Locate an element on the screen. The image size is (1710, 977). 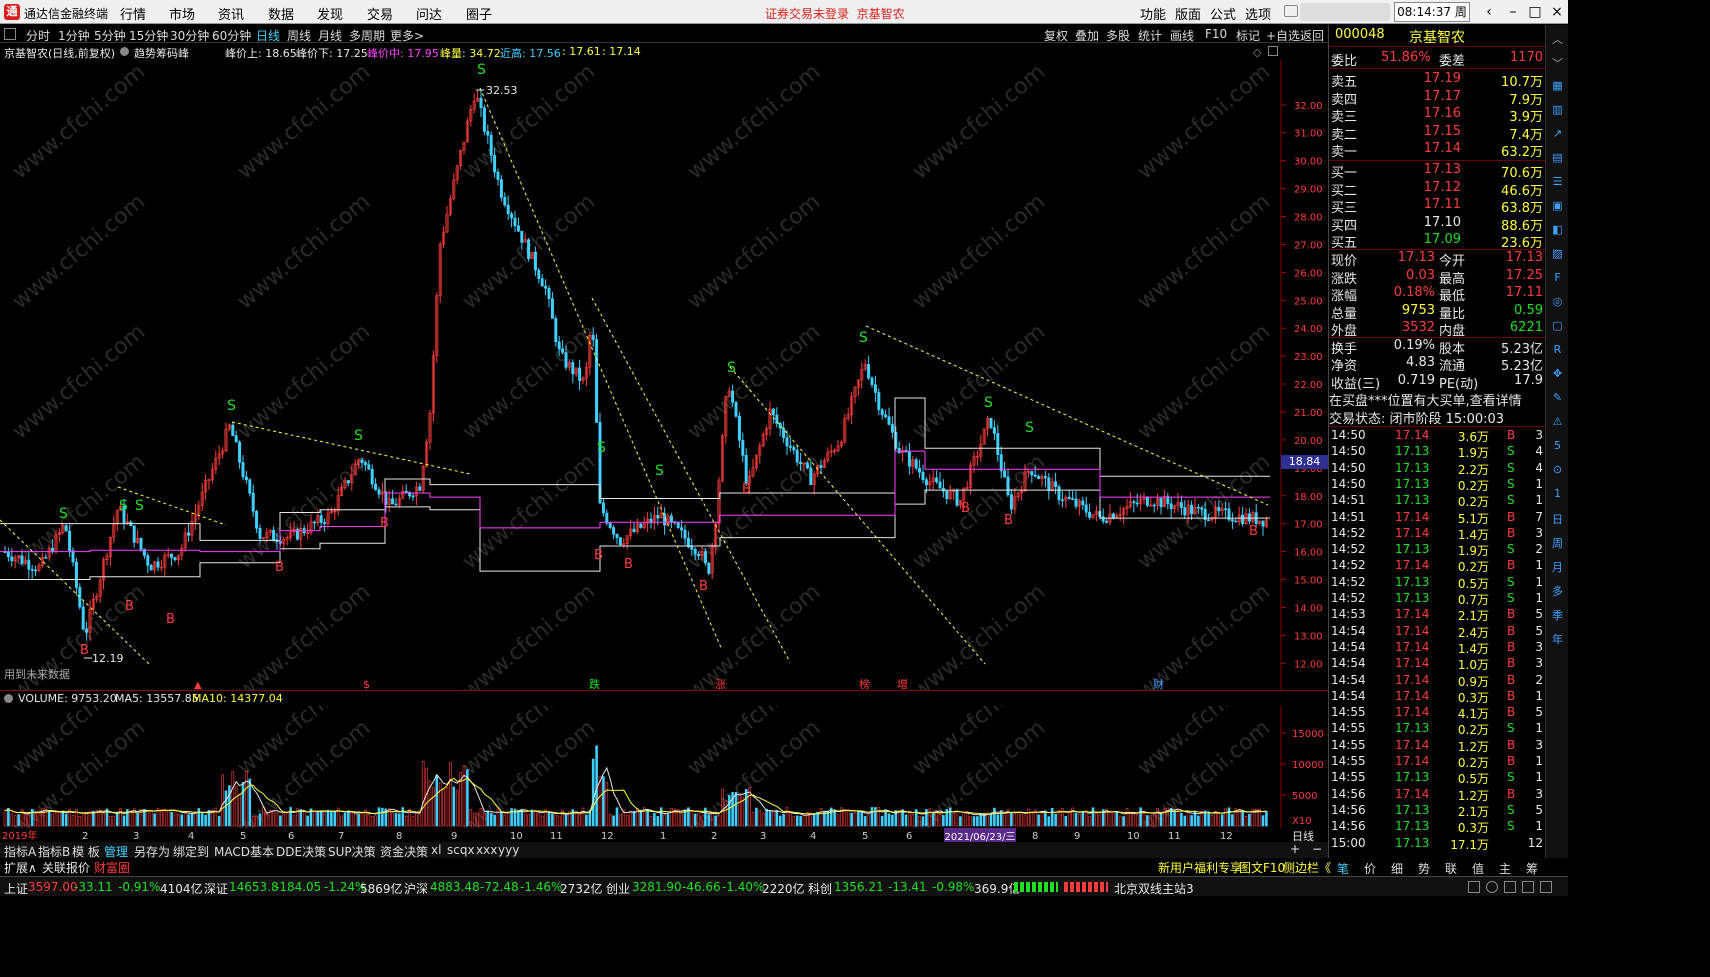
btn-tongji: 统计 is located at coordinates (1150, 35).